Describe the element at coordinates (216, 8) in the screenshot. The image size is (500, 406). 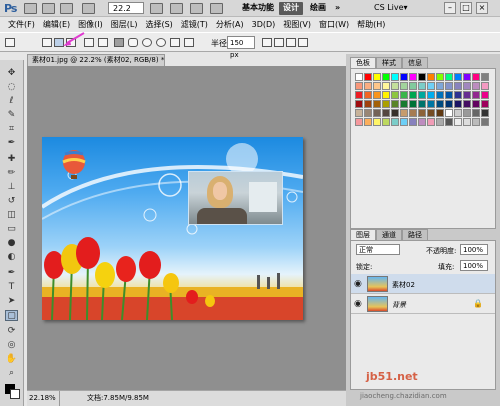
I see `screen-mode-icon` at that location.